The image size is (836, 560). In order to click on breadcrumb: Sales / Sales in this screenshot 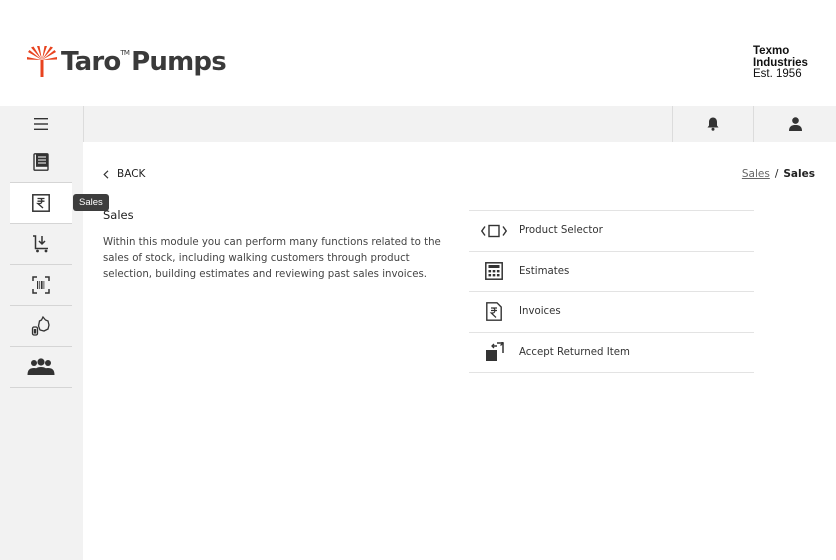, I will do `click(778, 174)`.